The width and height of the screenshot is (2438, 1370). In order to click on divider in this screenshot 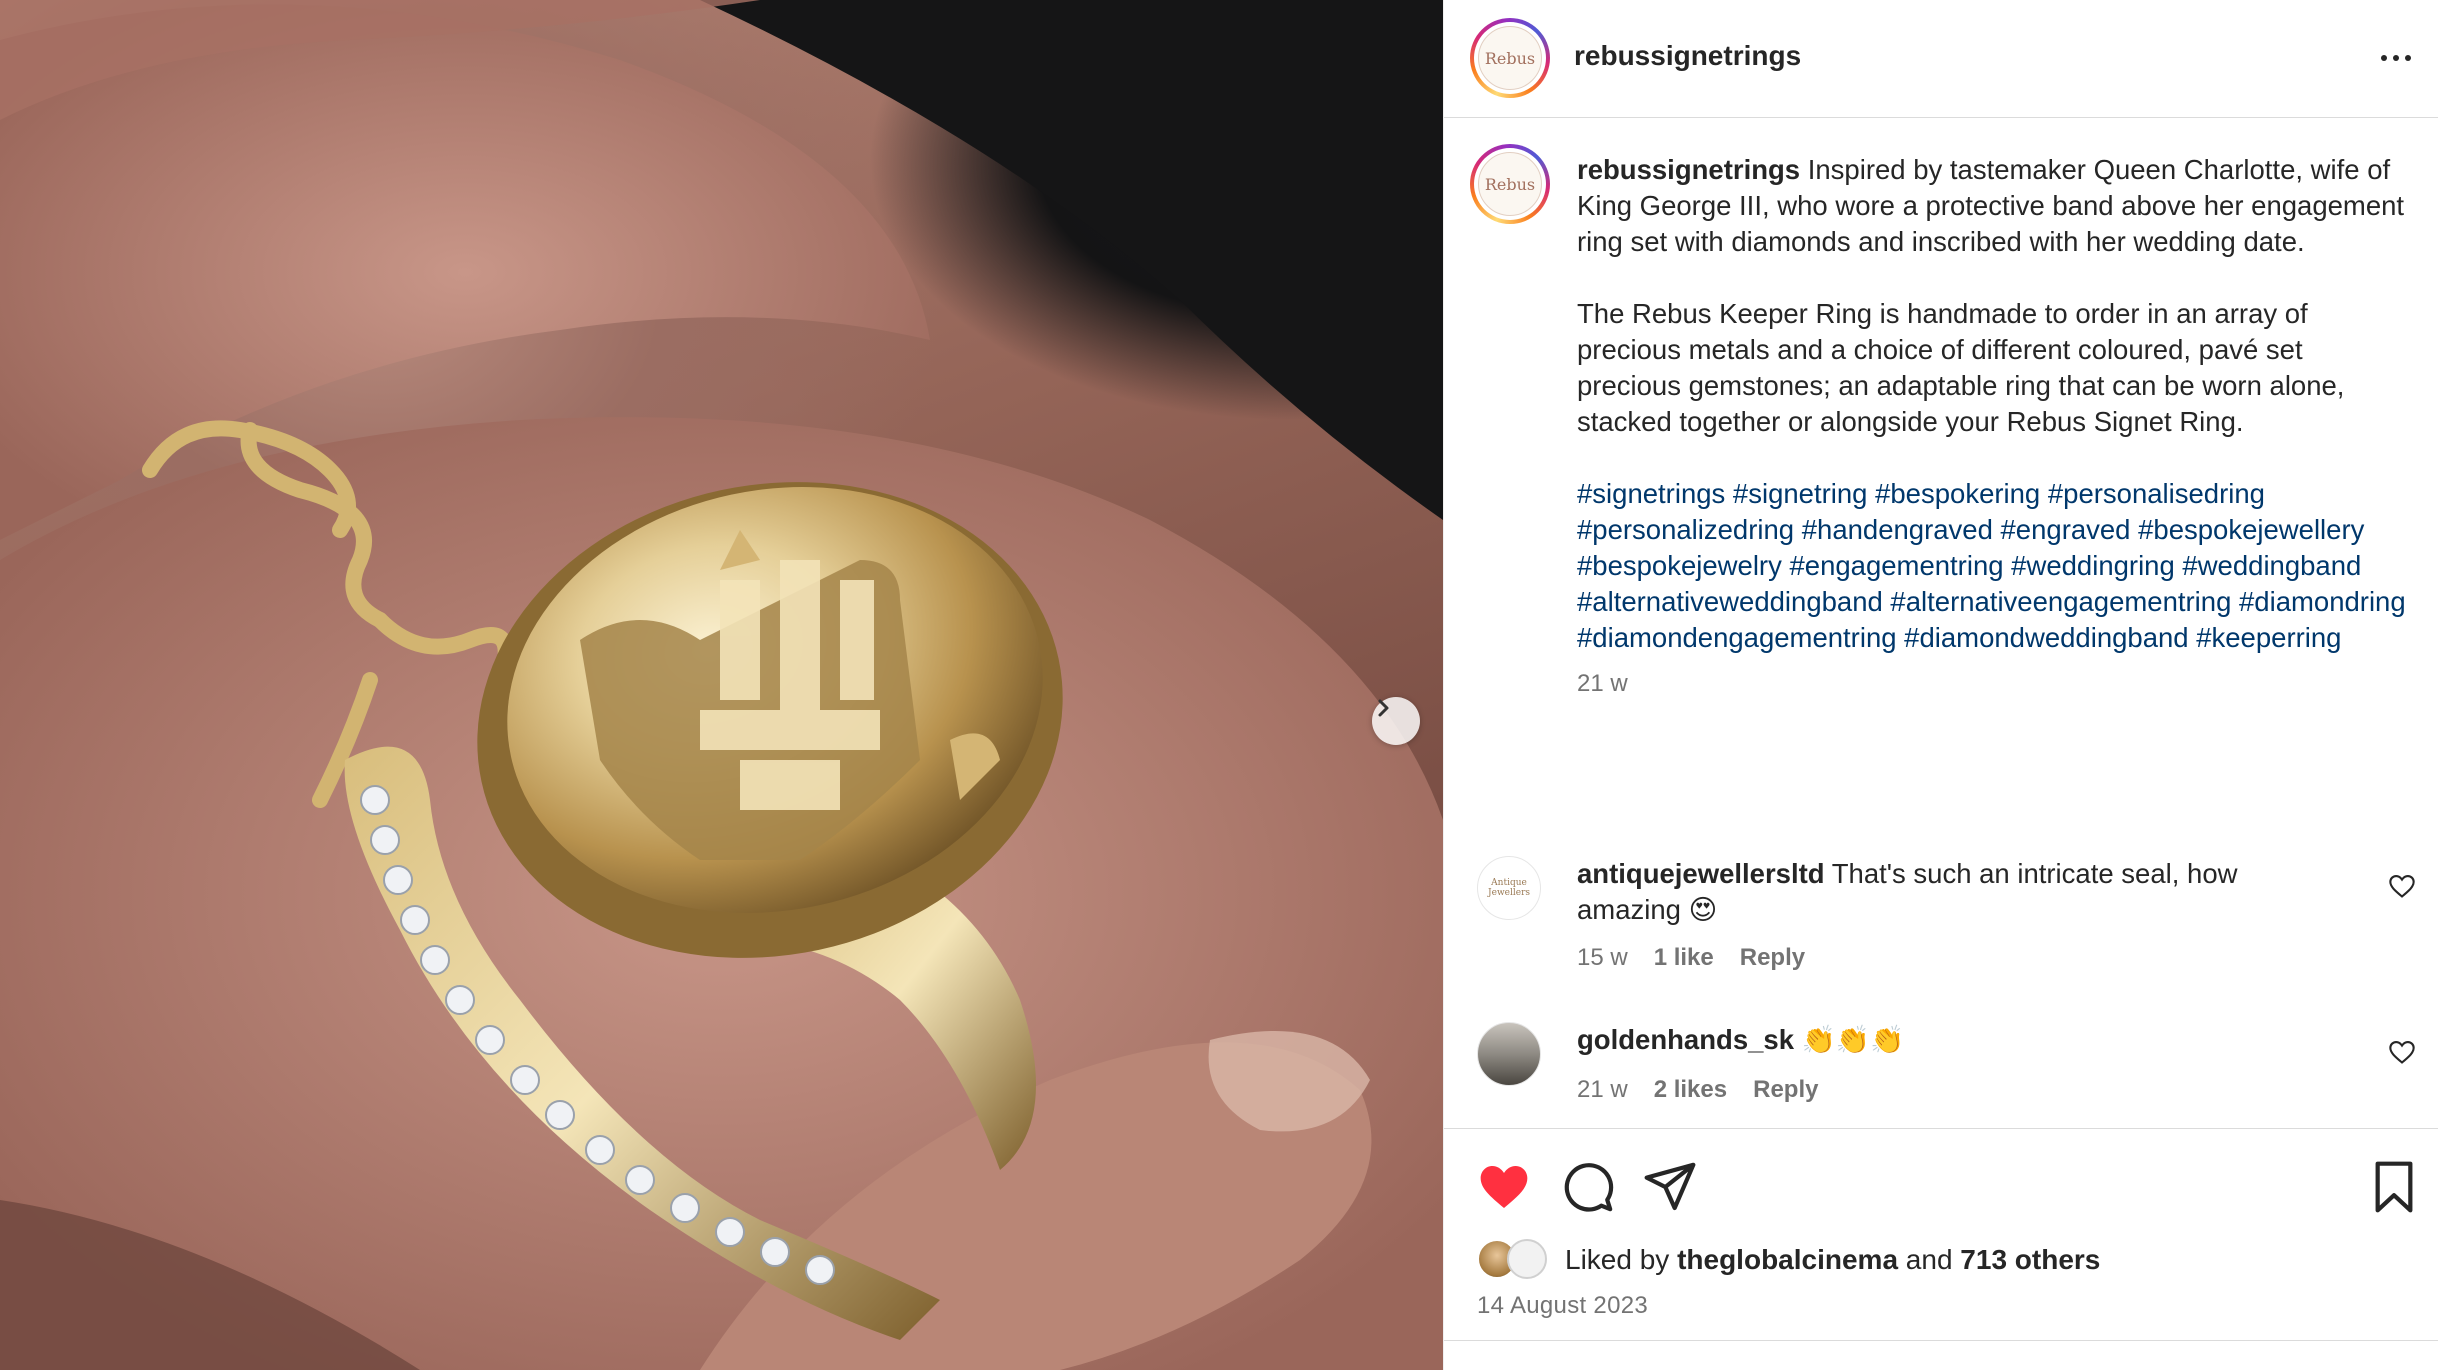, I will do `click(1941, 1340)`.